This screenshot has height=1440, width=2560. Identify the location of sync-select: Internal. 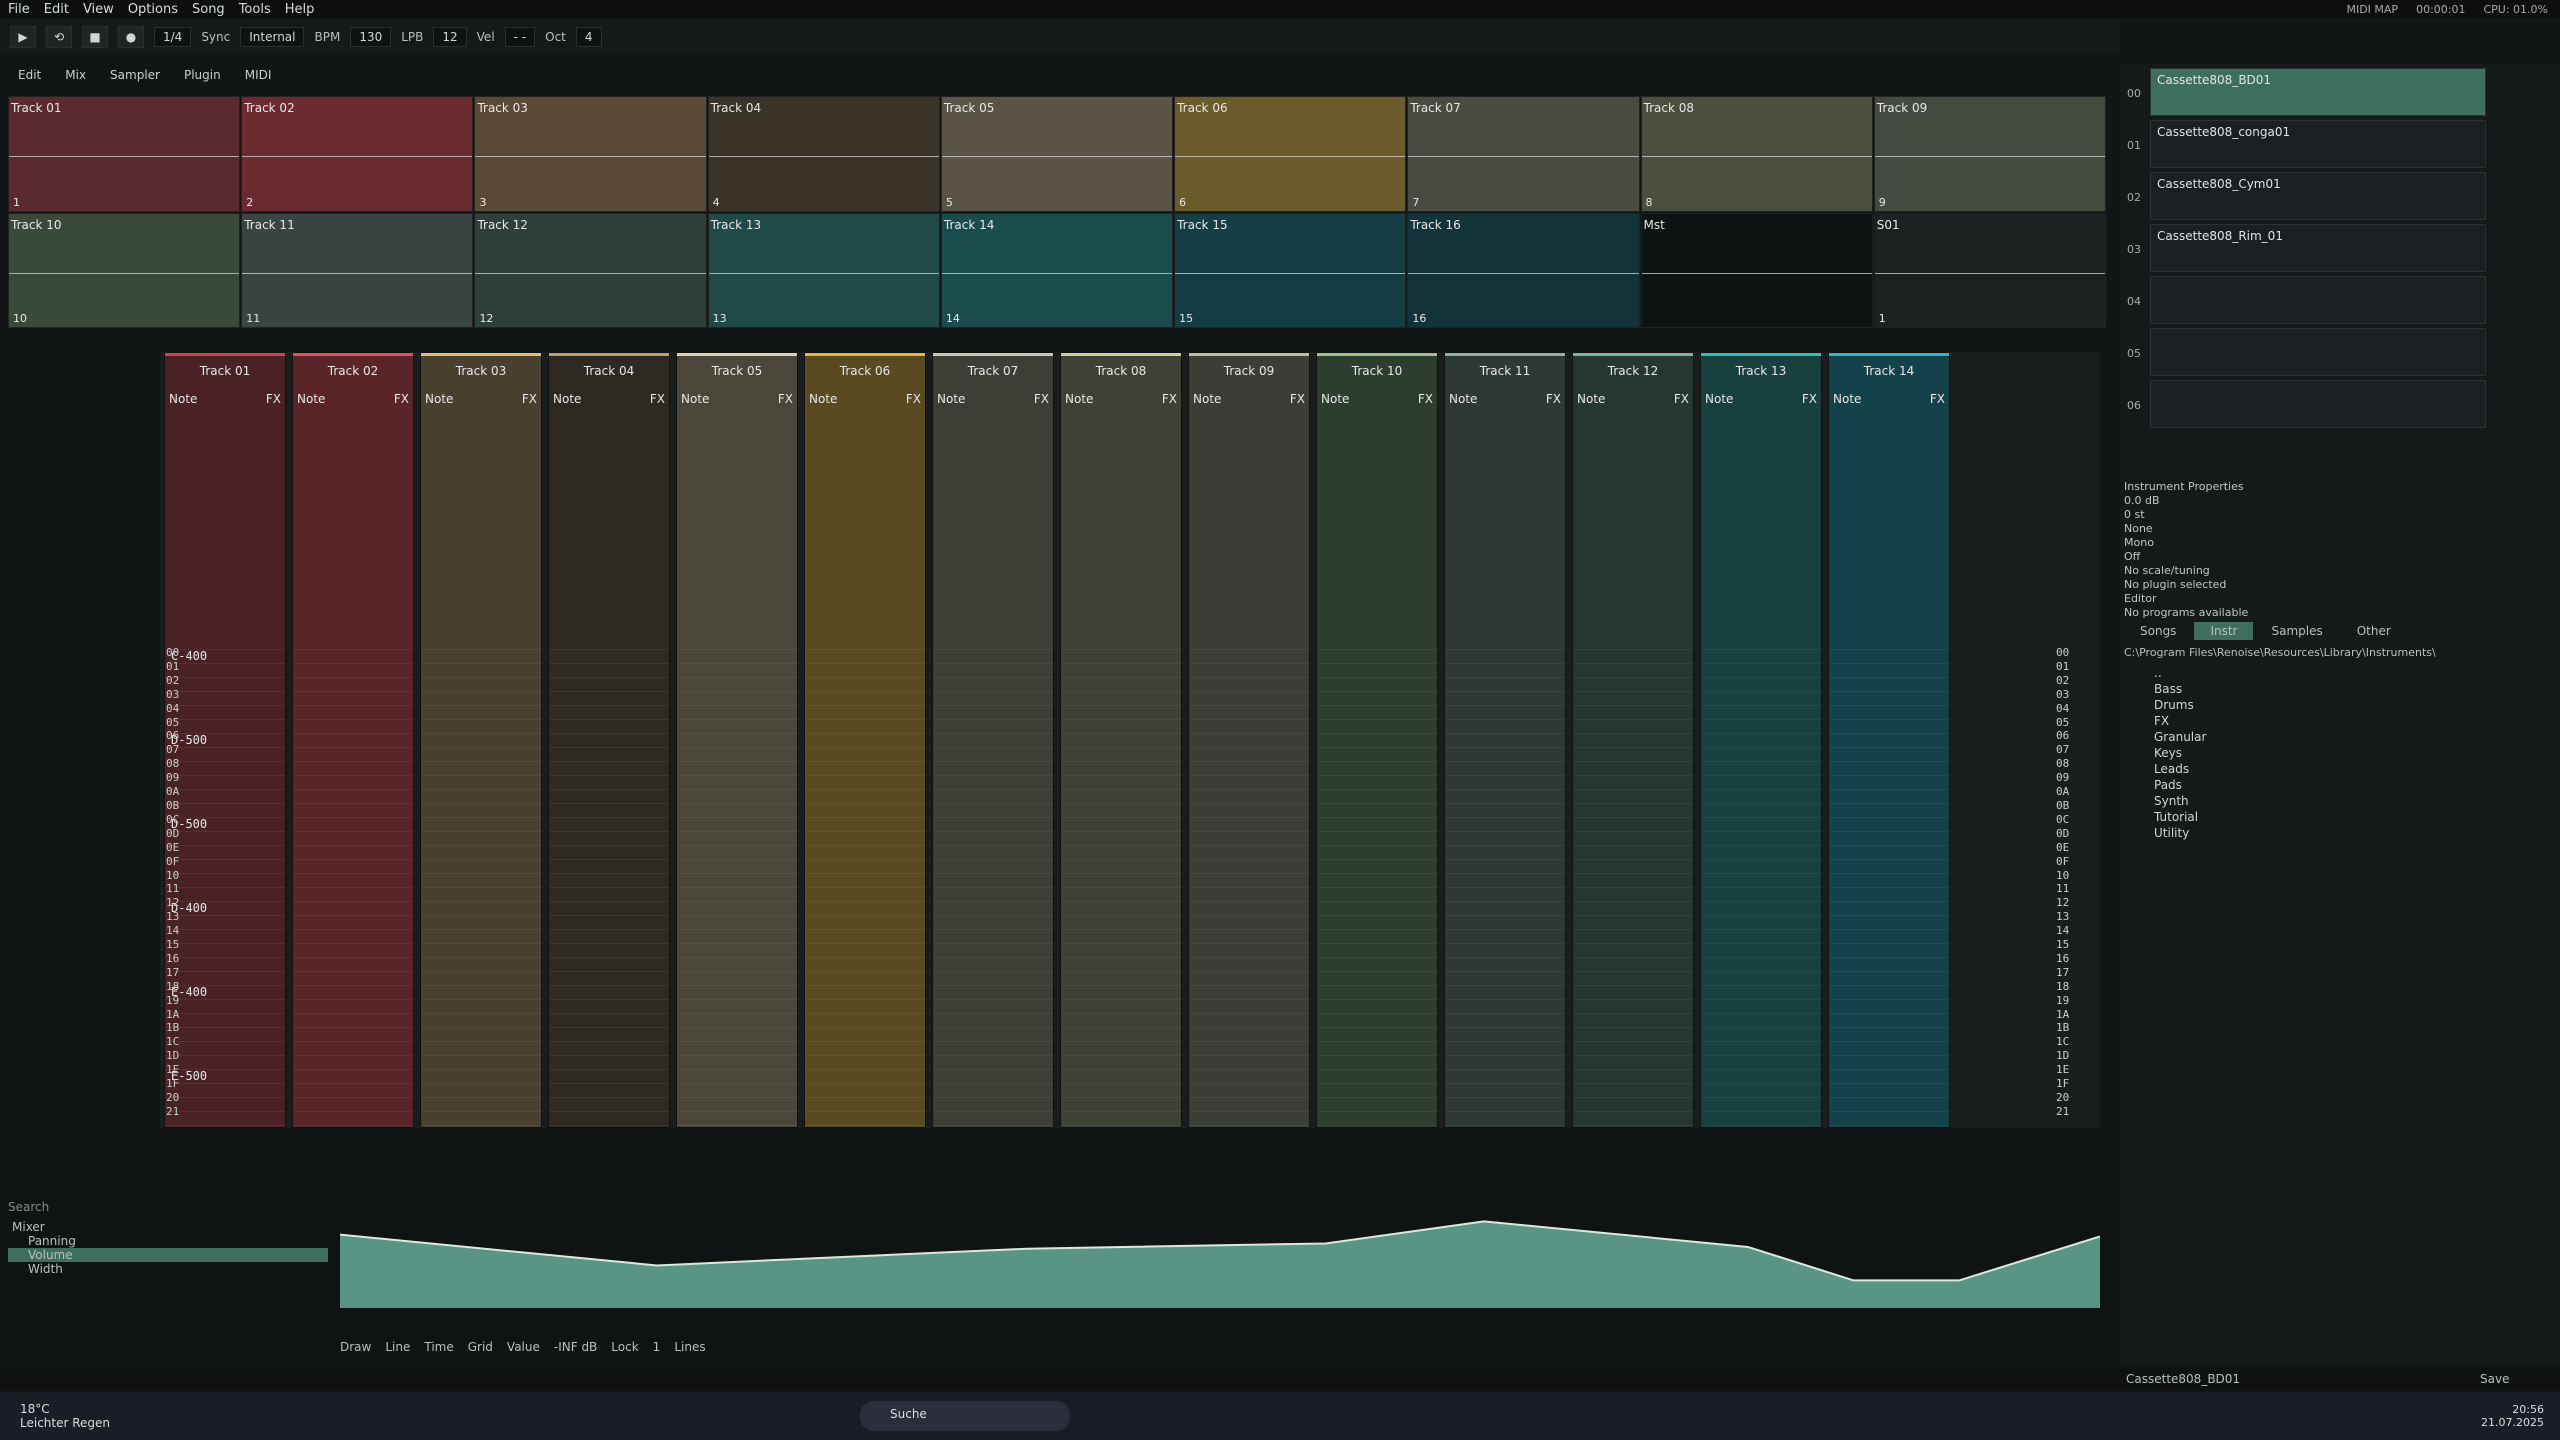
(272, 37).